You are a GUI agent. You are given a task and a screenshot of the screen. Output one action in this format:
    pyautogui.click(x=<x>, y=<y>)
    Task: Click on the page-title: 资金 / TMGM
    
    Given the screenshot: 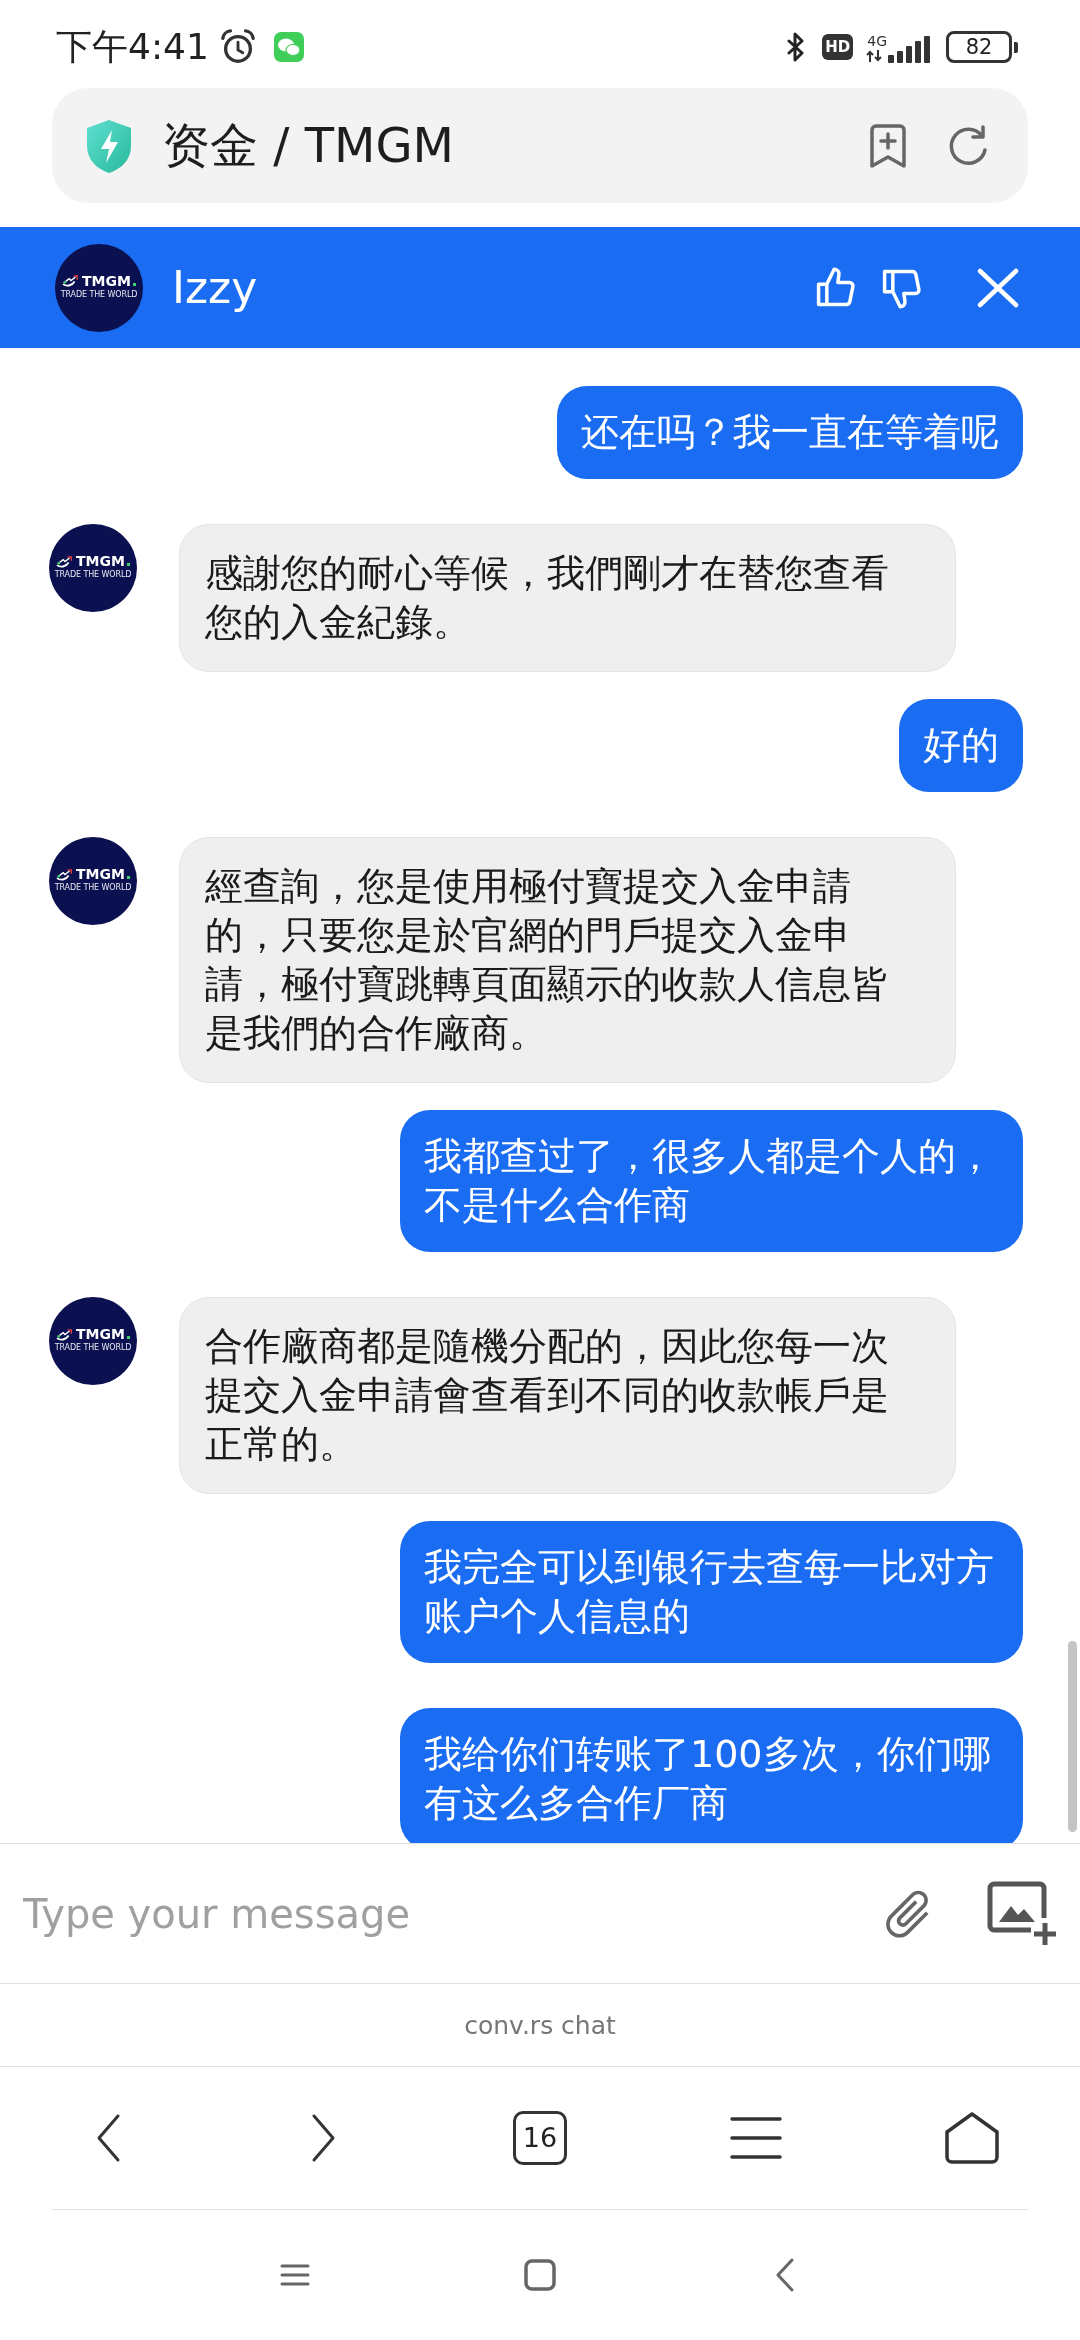 What is the action you would take?
    pyautogui.click(x=515, y=145)
    